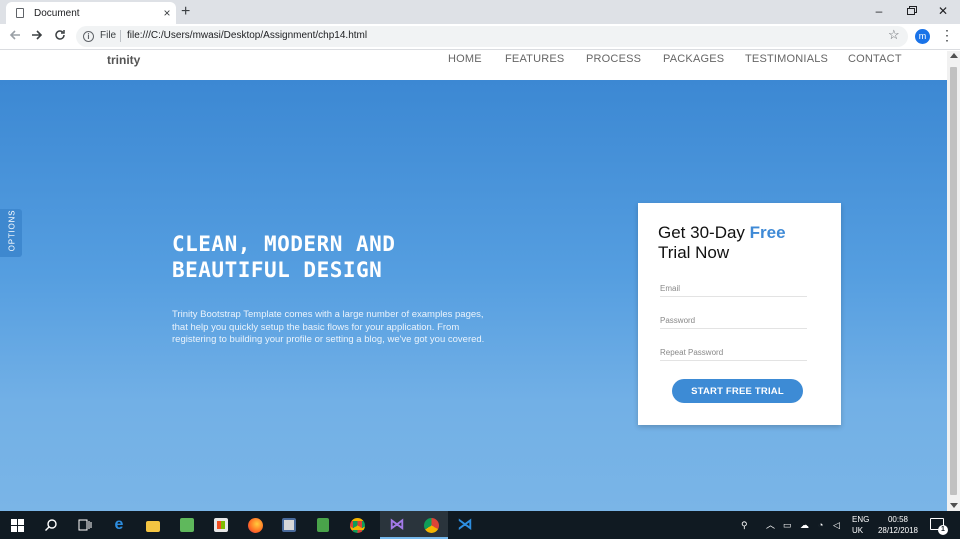 The width and height of the screenshot is (960, 539). What do you see at coordinates (534, 59) in the screenshot?
I see `nav-features: FEATURES` at bounding box center [534, 59].